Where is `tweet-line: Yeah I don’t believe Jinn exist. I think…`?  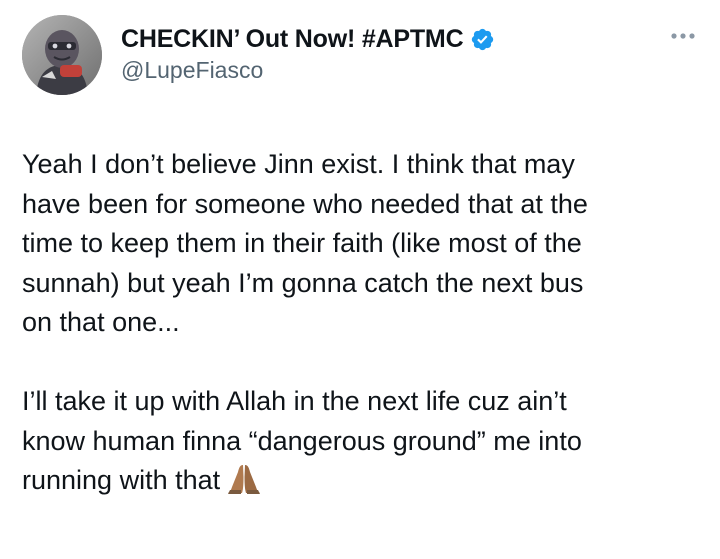 tweet-line: Yeah I don’t believe Jinn exist. I think… is located at coordinates (298, 164).